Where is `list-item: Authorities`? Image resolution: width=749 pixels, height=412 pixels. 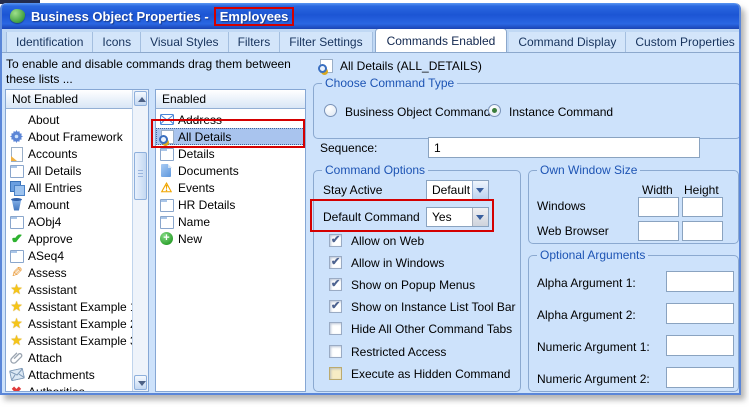 list-item: Authorities is located at coordinates (77, 387).